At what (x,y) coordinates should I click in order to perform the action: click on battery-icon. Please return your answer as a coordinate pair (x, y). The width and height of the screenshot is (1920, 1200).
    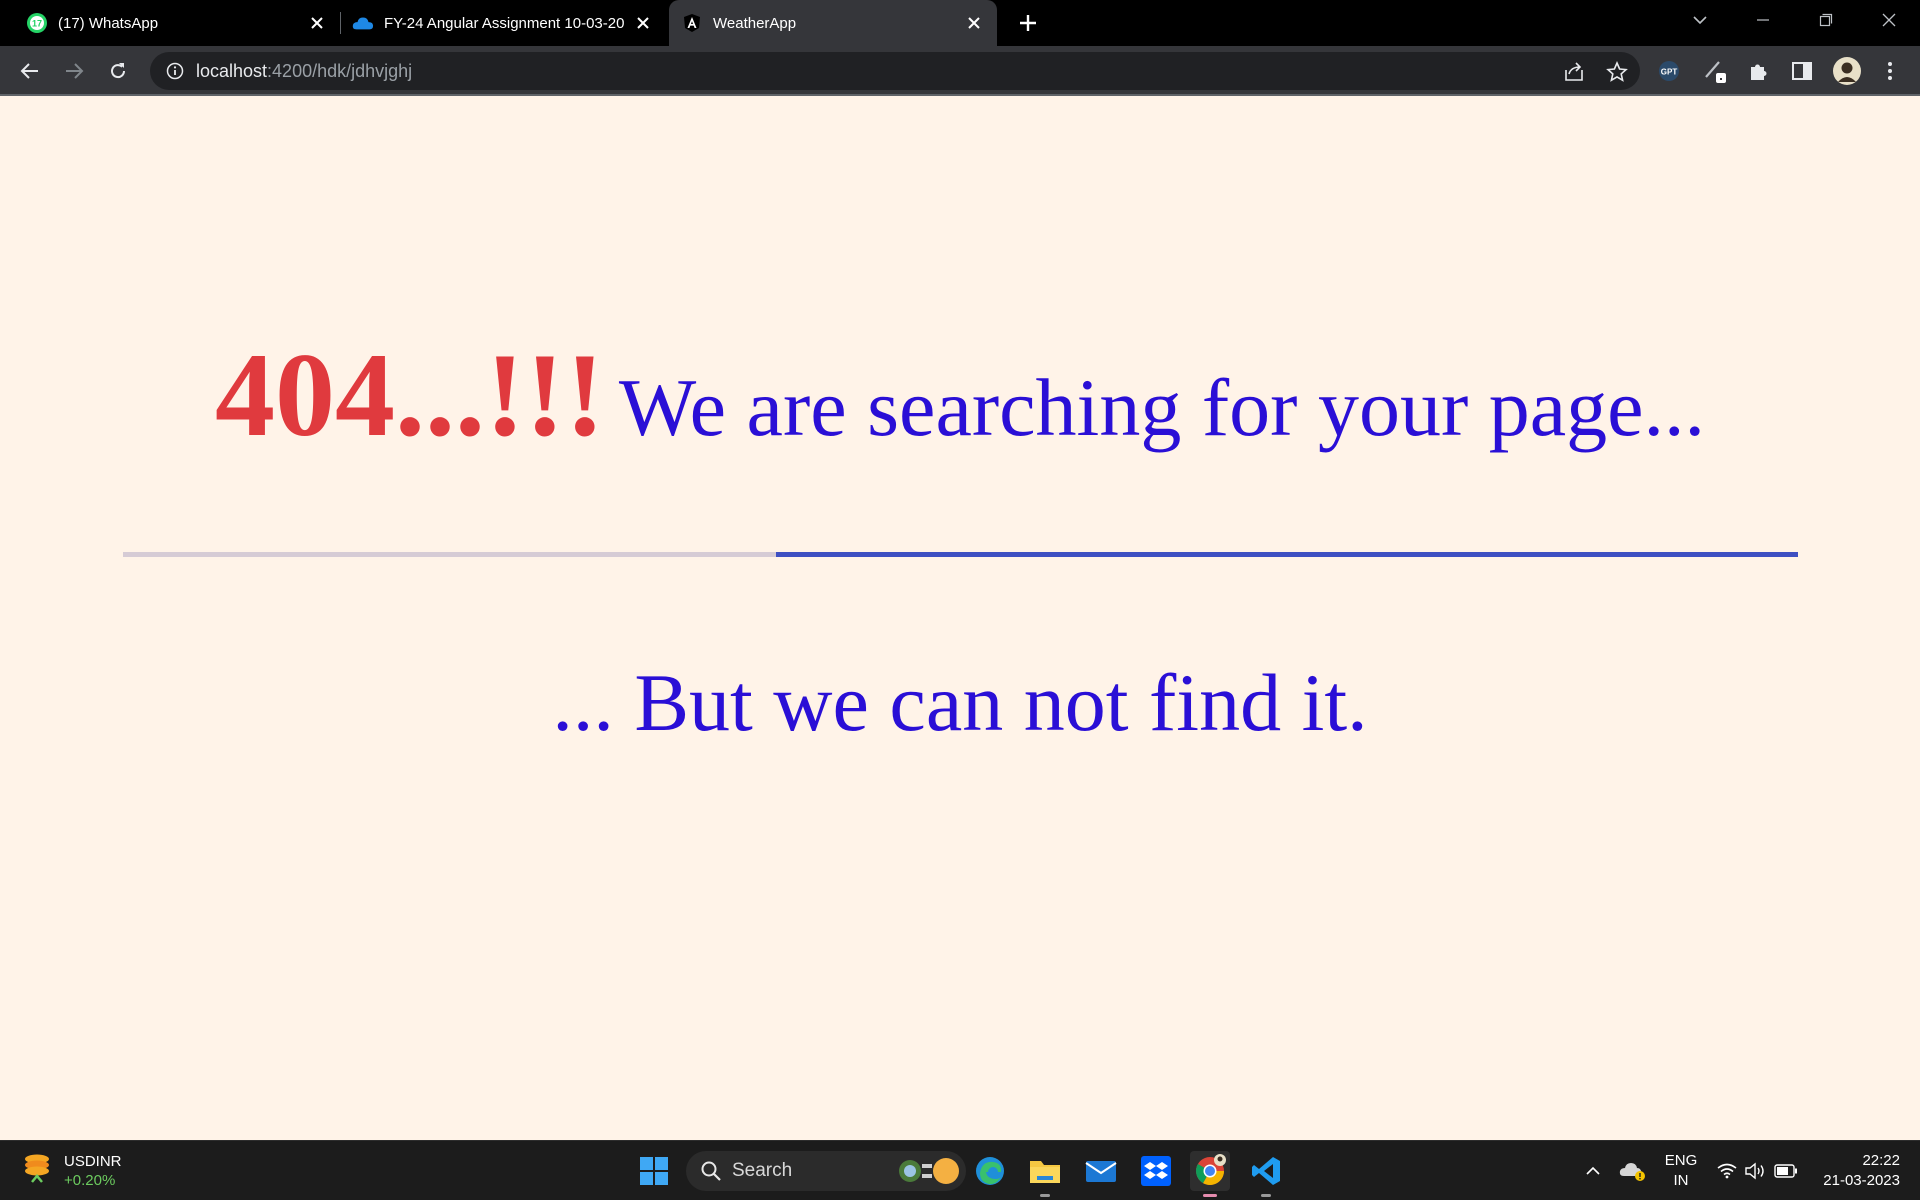
    Looking at the image, I should click on (1786, 1171).